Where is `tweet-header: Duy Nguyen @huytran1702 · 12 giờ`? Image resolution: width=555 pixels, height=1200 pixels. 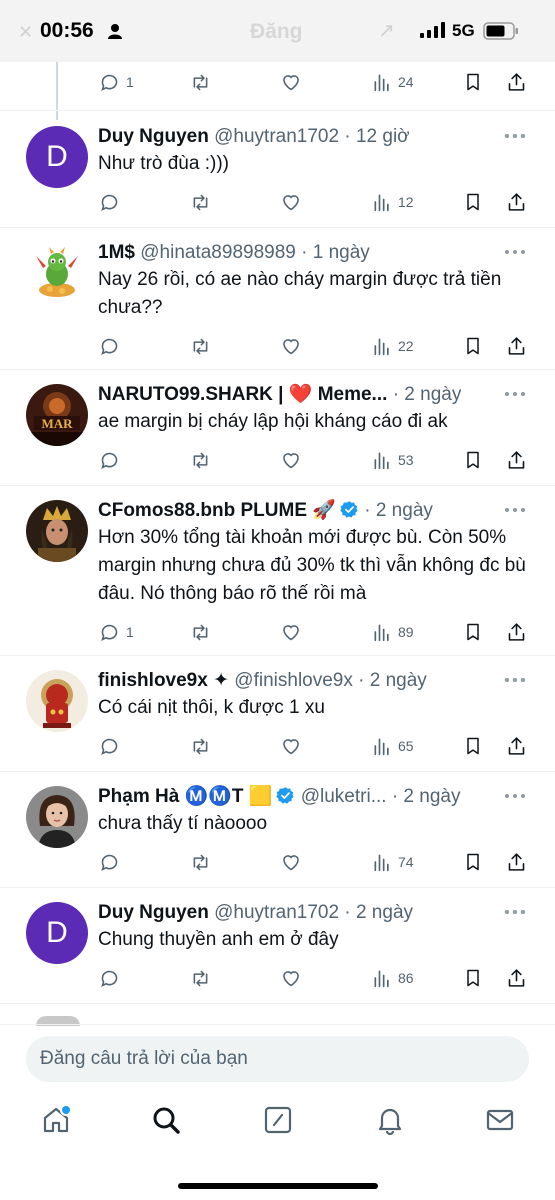
tweet-header: Duy Nguyen @huytran1702 · 12 giờ is located at coordinates (302, 137).